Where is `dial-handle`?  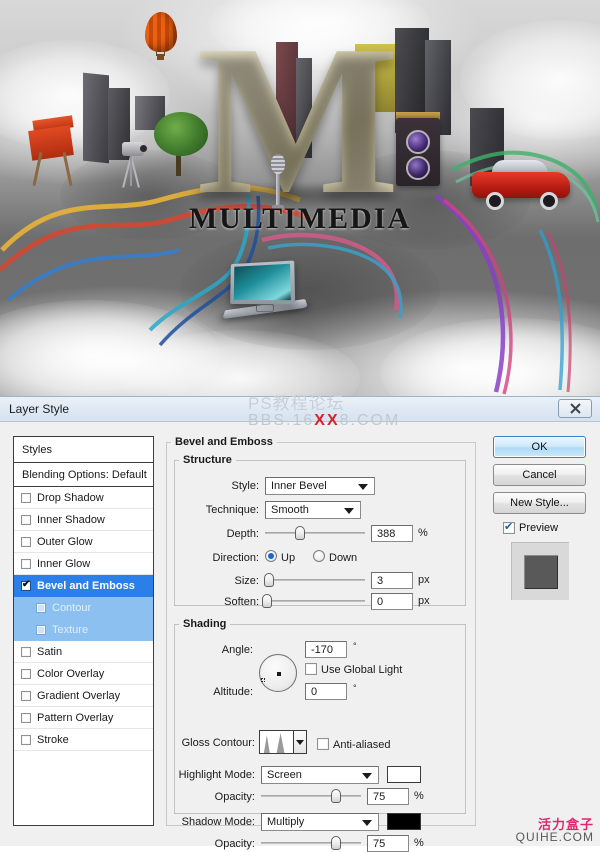
dial-handle is located at coordinates (263, 680).